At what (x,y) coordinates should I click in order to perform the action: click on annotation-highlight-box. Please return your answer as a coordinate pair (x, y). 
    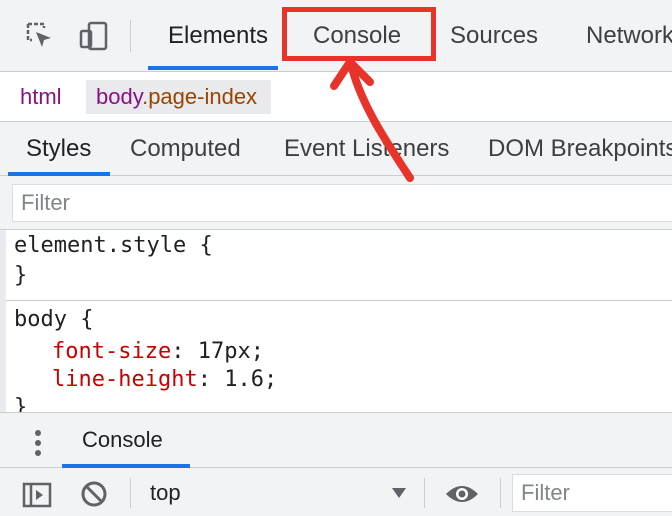
    Looking at the image, I should click on (359, 34).